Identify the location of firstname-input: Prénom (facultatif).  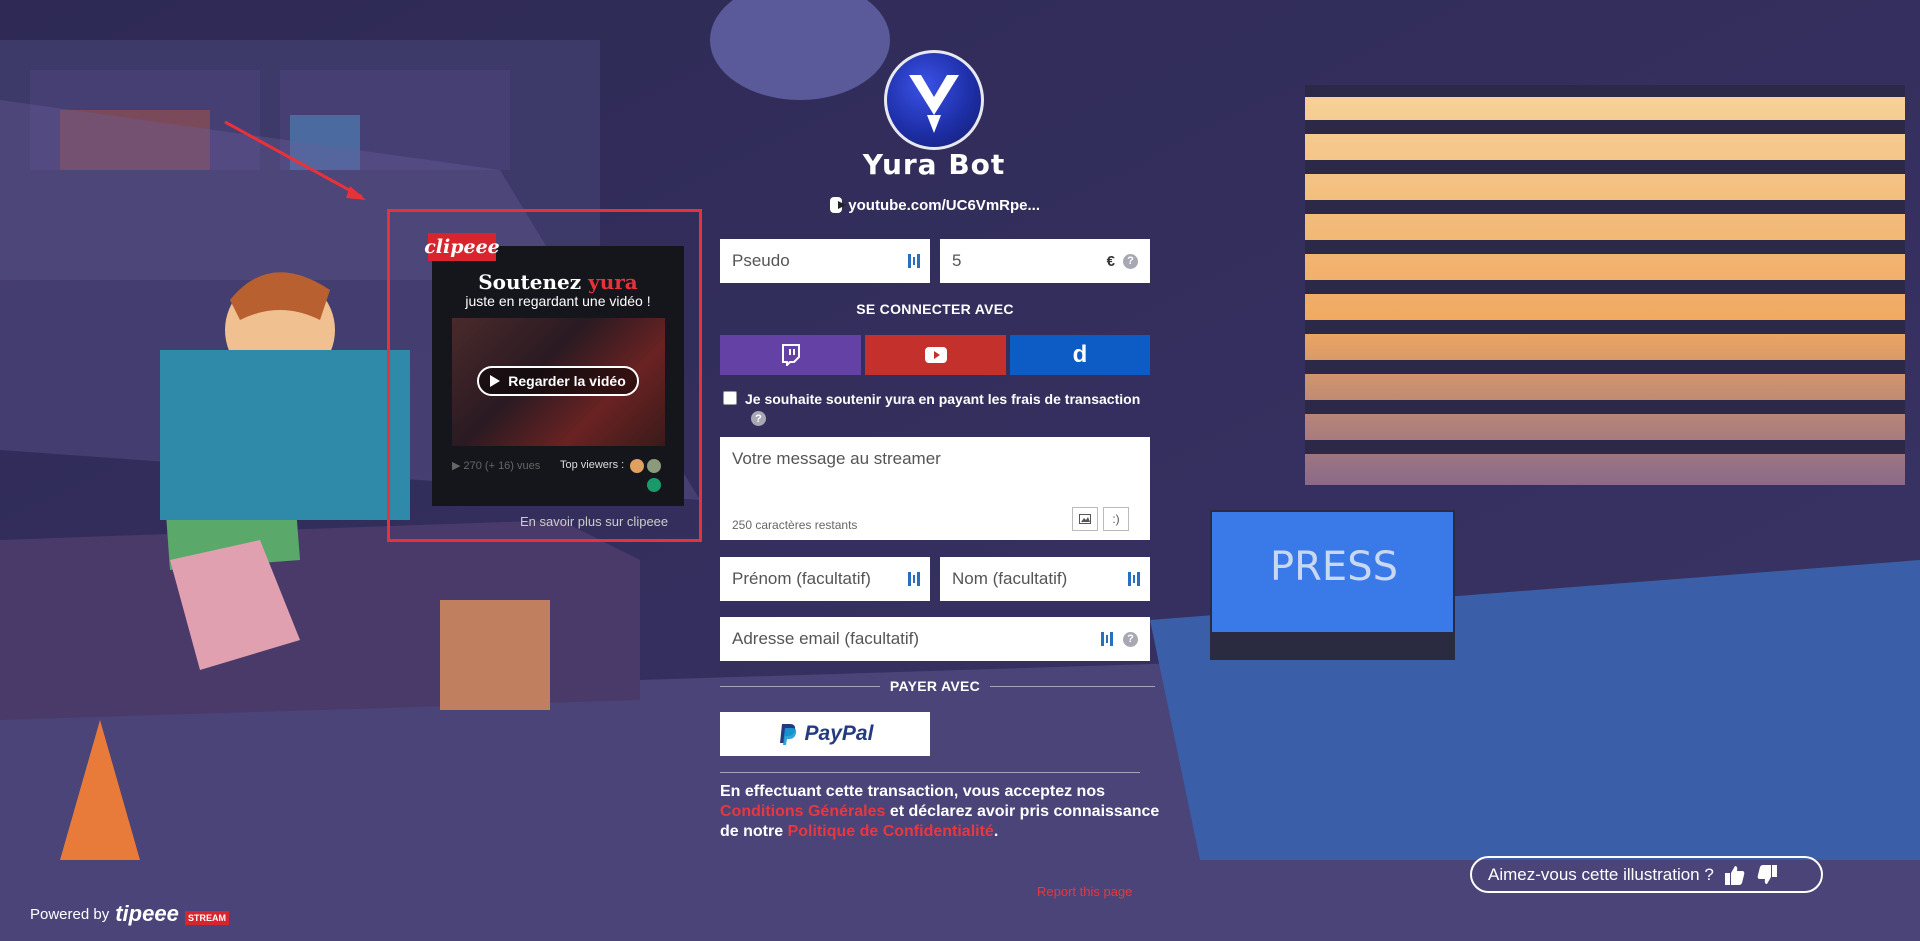
(825, 579).